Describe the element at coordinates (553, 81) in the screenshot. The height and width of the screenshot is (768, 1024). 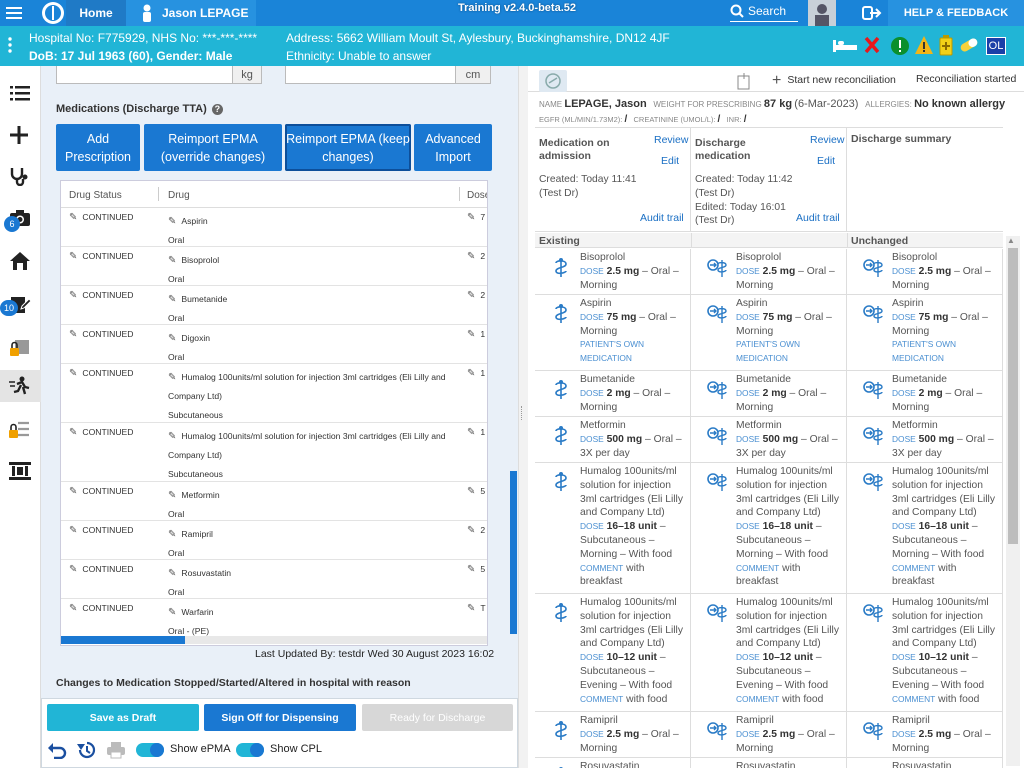
I see `recon-tab` at that location.